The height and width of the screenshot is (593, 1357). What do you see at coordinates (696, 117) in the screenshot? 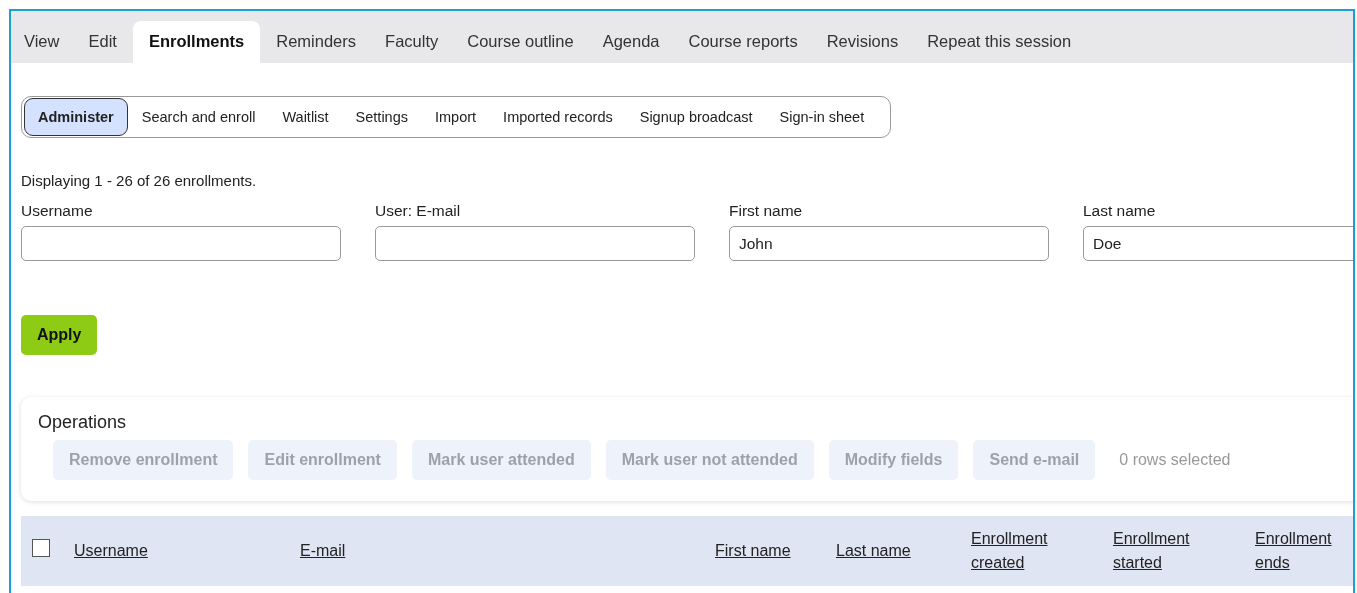
I see `subtab: Signup broadcast` at bounding box center [696, 117].